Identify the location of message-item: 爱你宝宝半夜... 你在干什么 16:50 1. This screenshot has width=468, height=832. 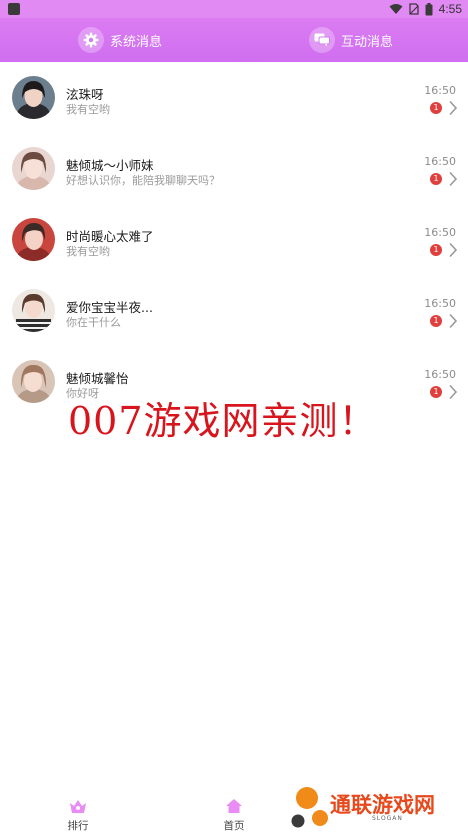
(234, 310).